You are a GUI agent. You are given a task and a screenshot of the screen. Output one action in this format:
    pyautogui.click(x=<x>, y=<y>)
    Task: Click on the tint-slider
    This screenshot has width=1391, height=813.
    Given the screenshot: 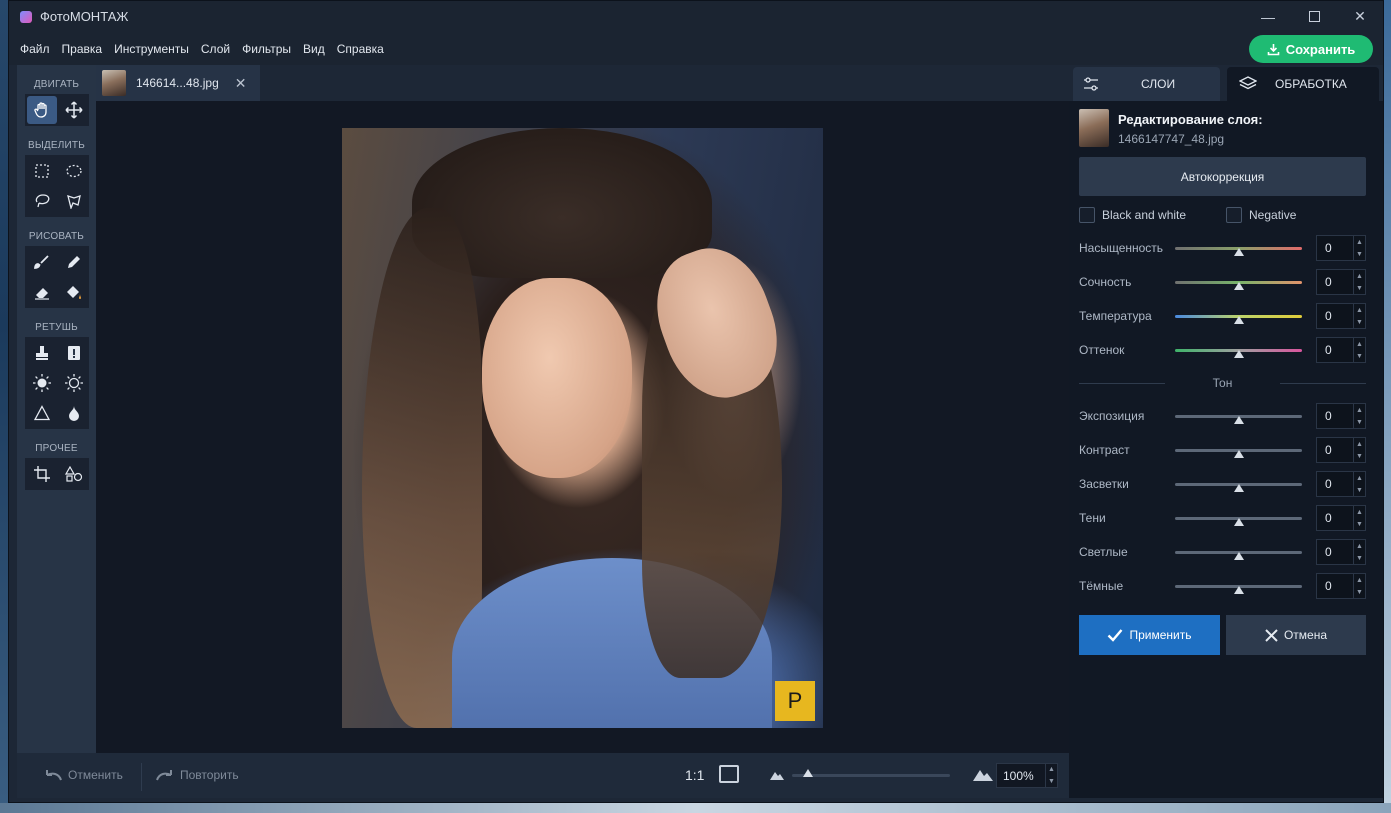 What is the action you would take?
    pyautogui.click(x=1238, y=353)
    